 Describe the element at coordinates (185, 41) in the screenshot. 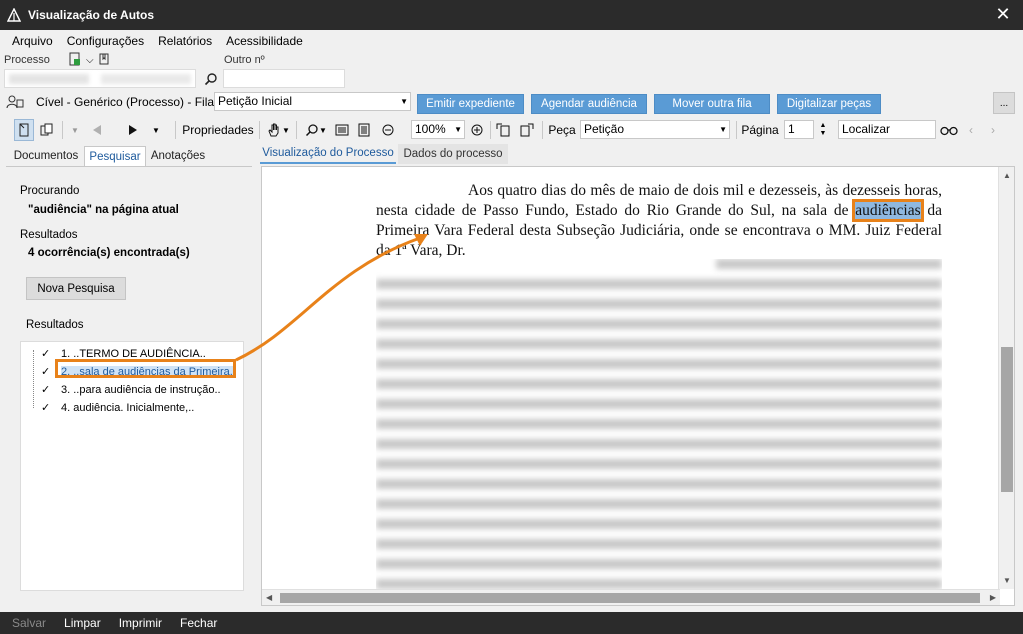

I see `menu-relatorios: Relatórios` at that location.